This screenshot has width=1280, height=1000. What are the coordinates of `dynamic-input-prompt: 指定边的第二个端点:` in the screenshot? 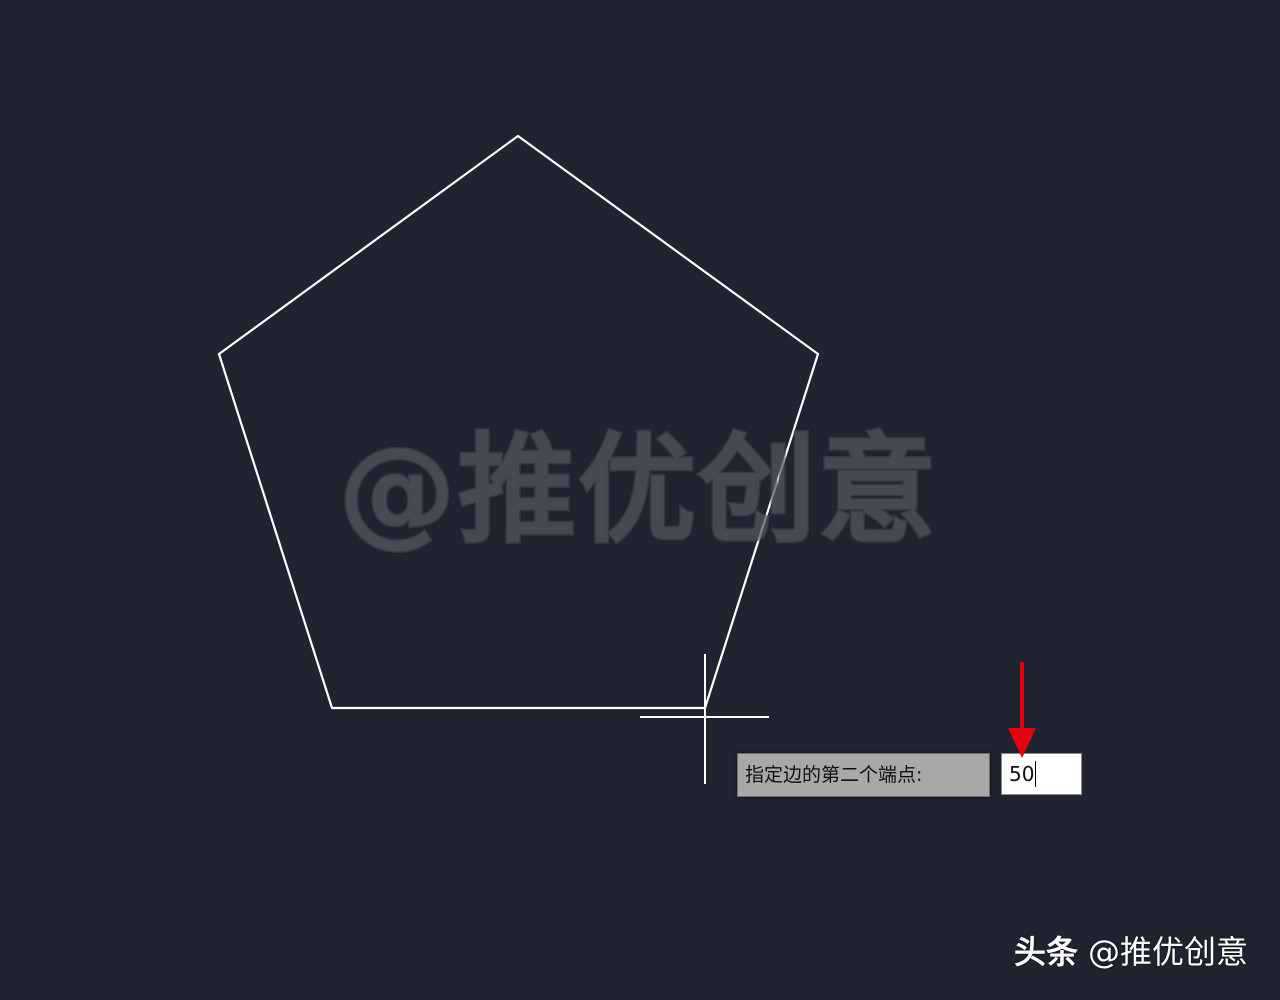 It's located at (863, 775).